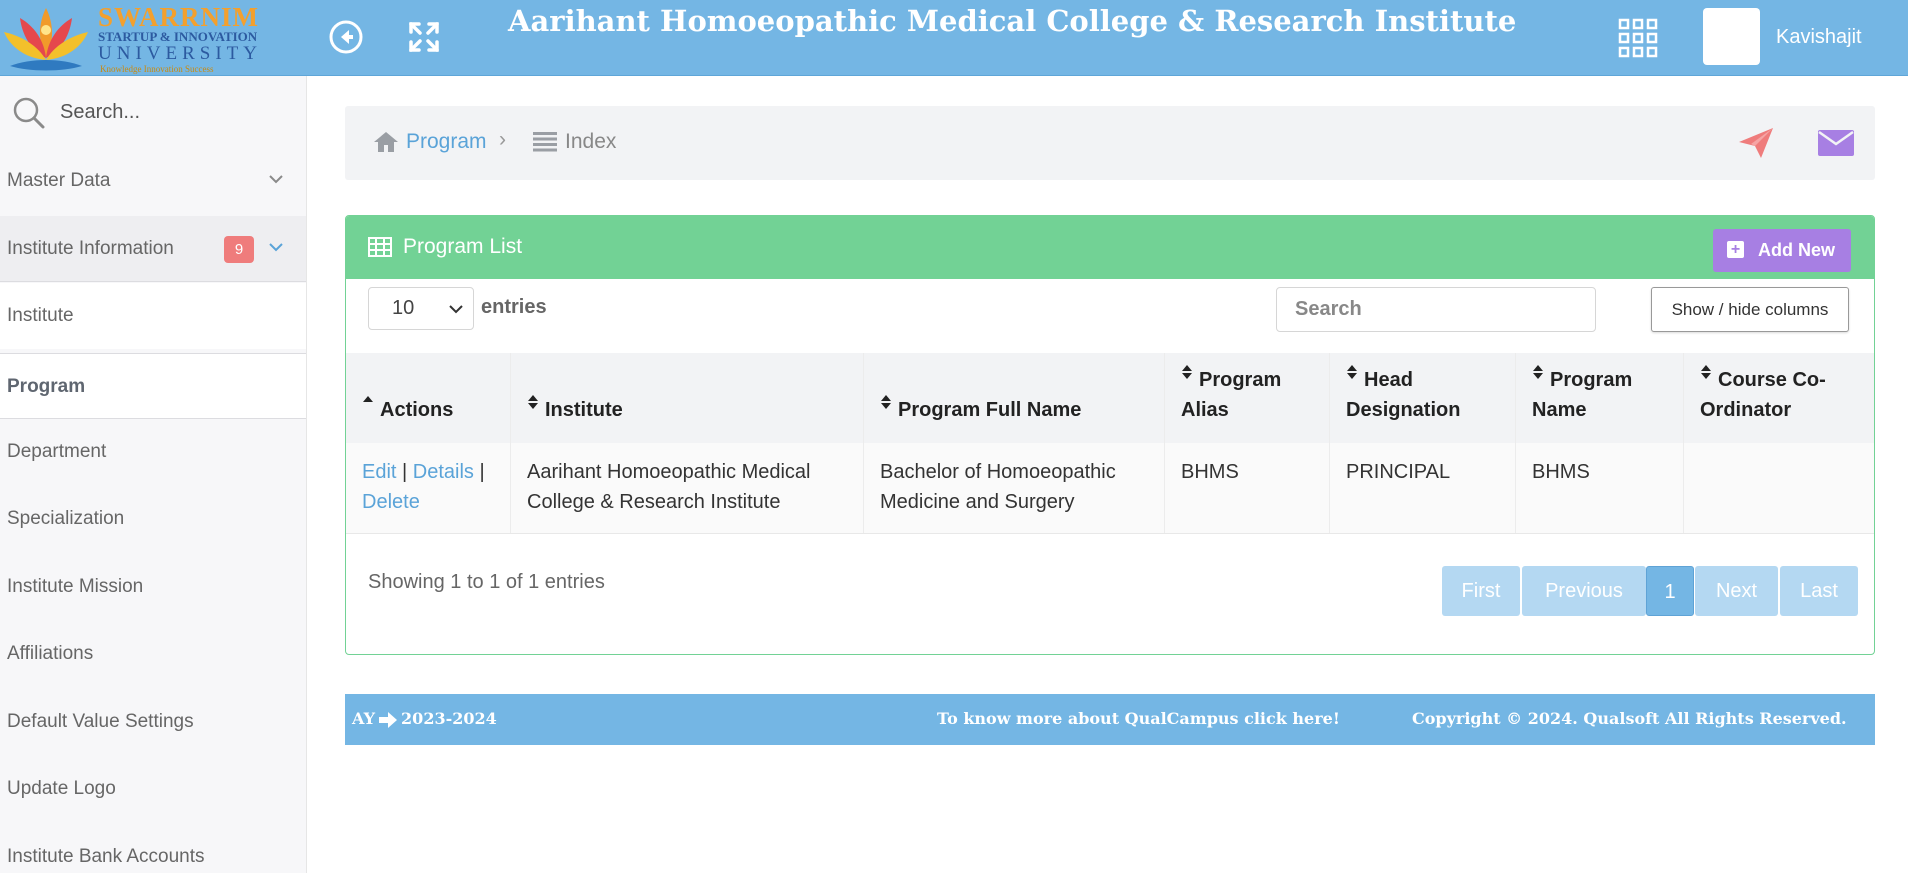 This screenshot has width=1908, height=873. What do you see at coordinates (153, 386) in the screenshot?
I see `sidebar-item-program: Program` at bounding box center [153, 386].